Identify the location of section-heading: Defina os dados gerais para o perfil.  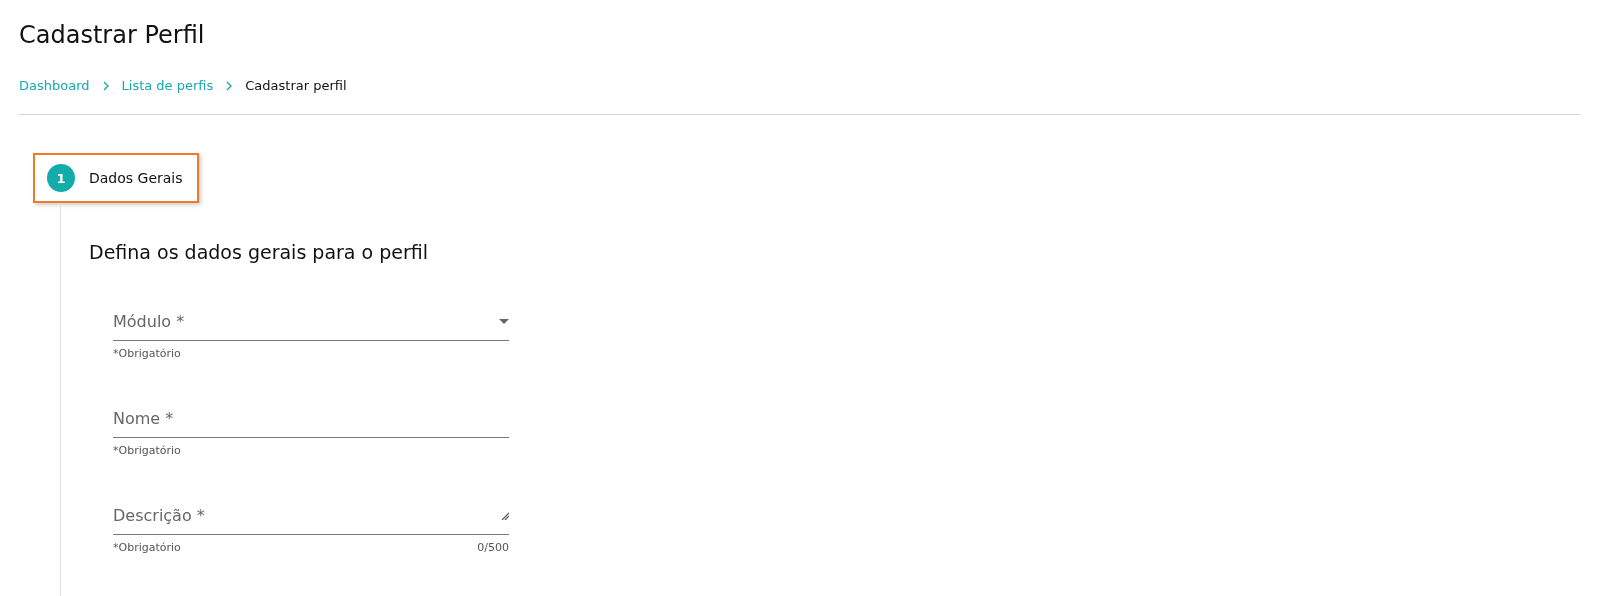
(259, 252).